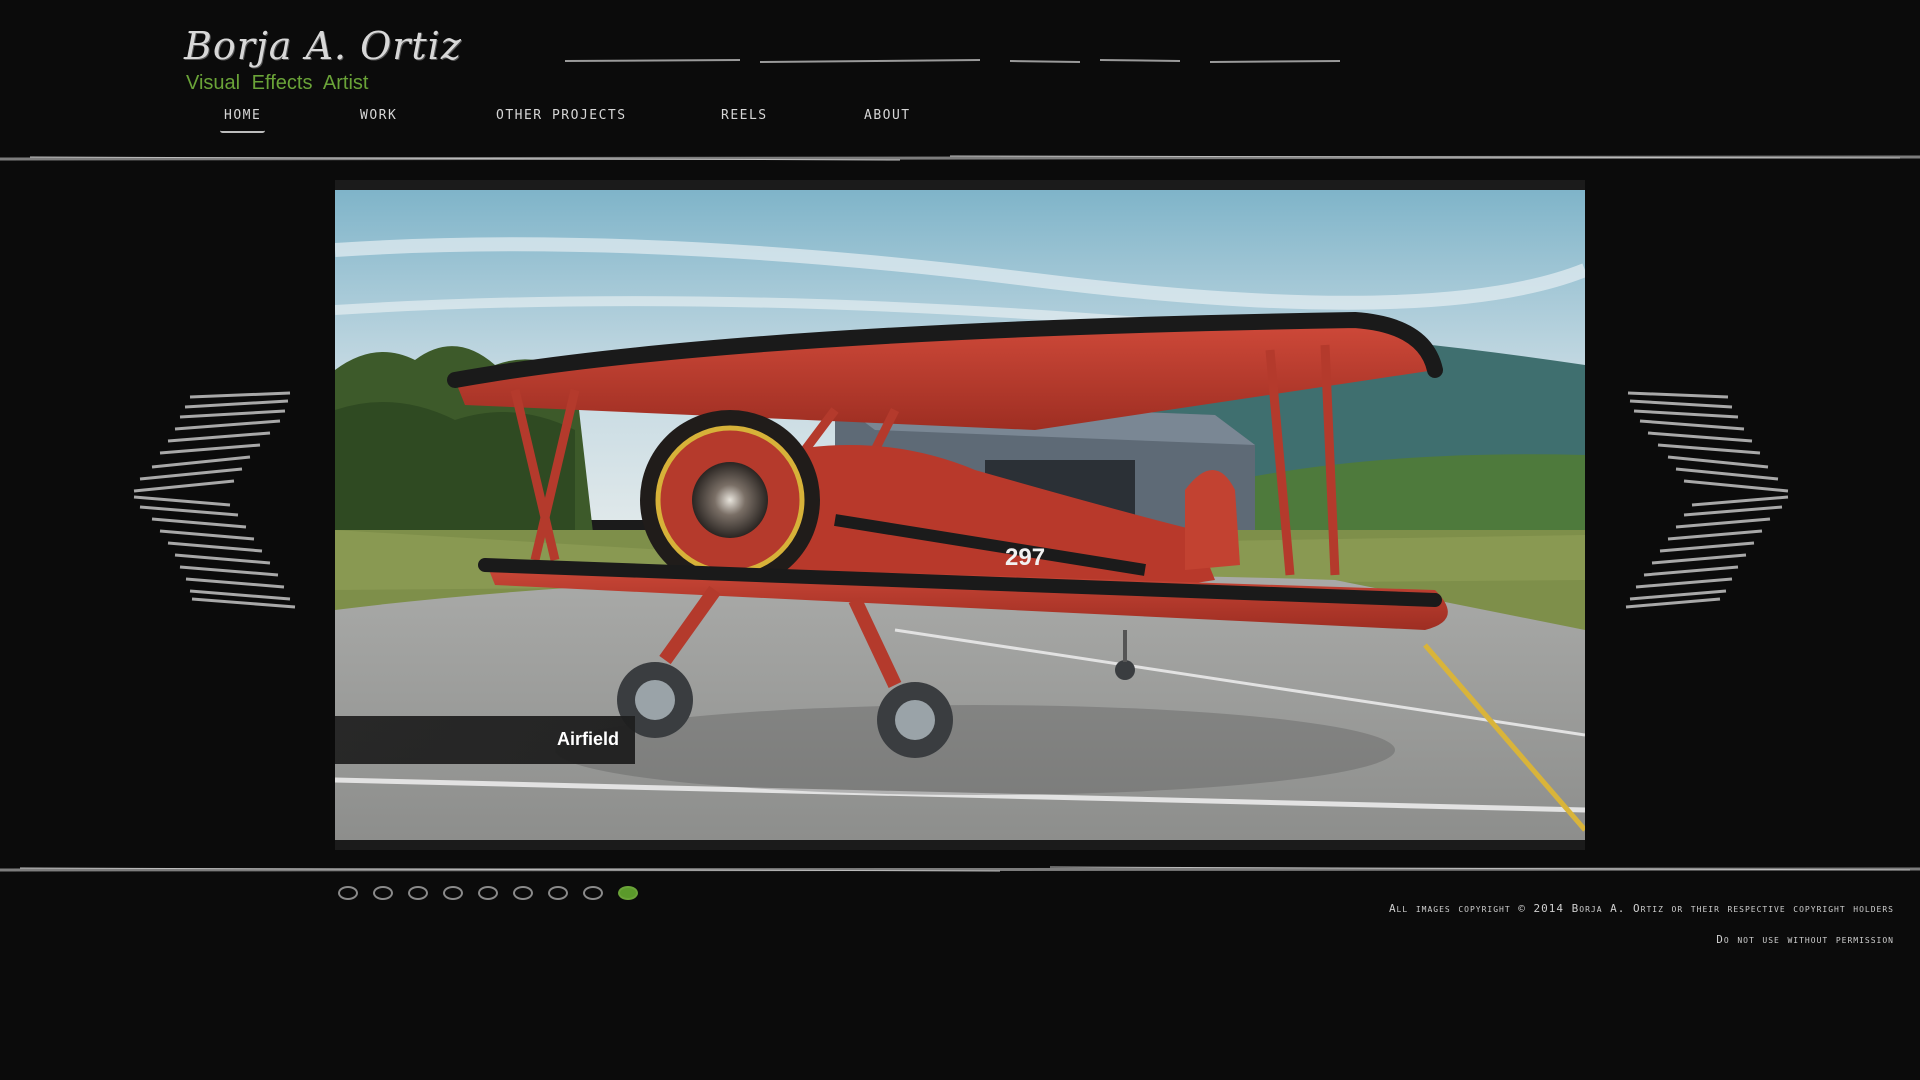  What do you see at coordinates (744, 115) in the screenshot?
I see `nav-reels: REELS` at bounding box center [744, 115].